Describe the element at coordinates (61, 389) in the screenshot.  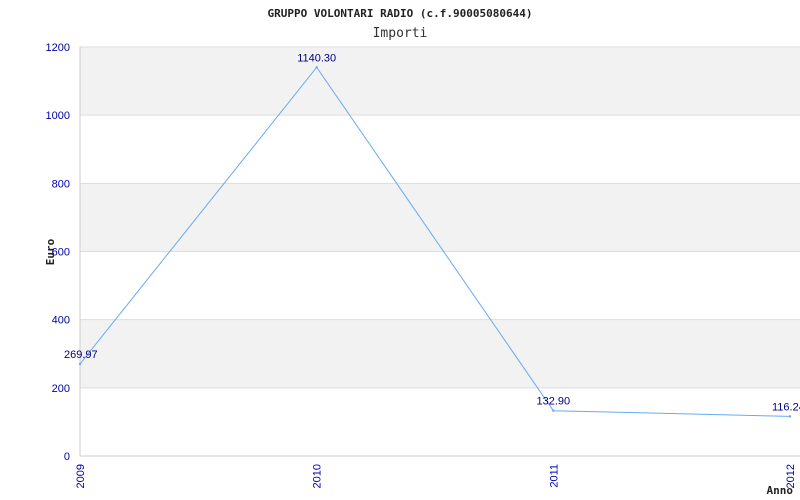
I see `y-tick-label: 200` at that location.